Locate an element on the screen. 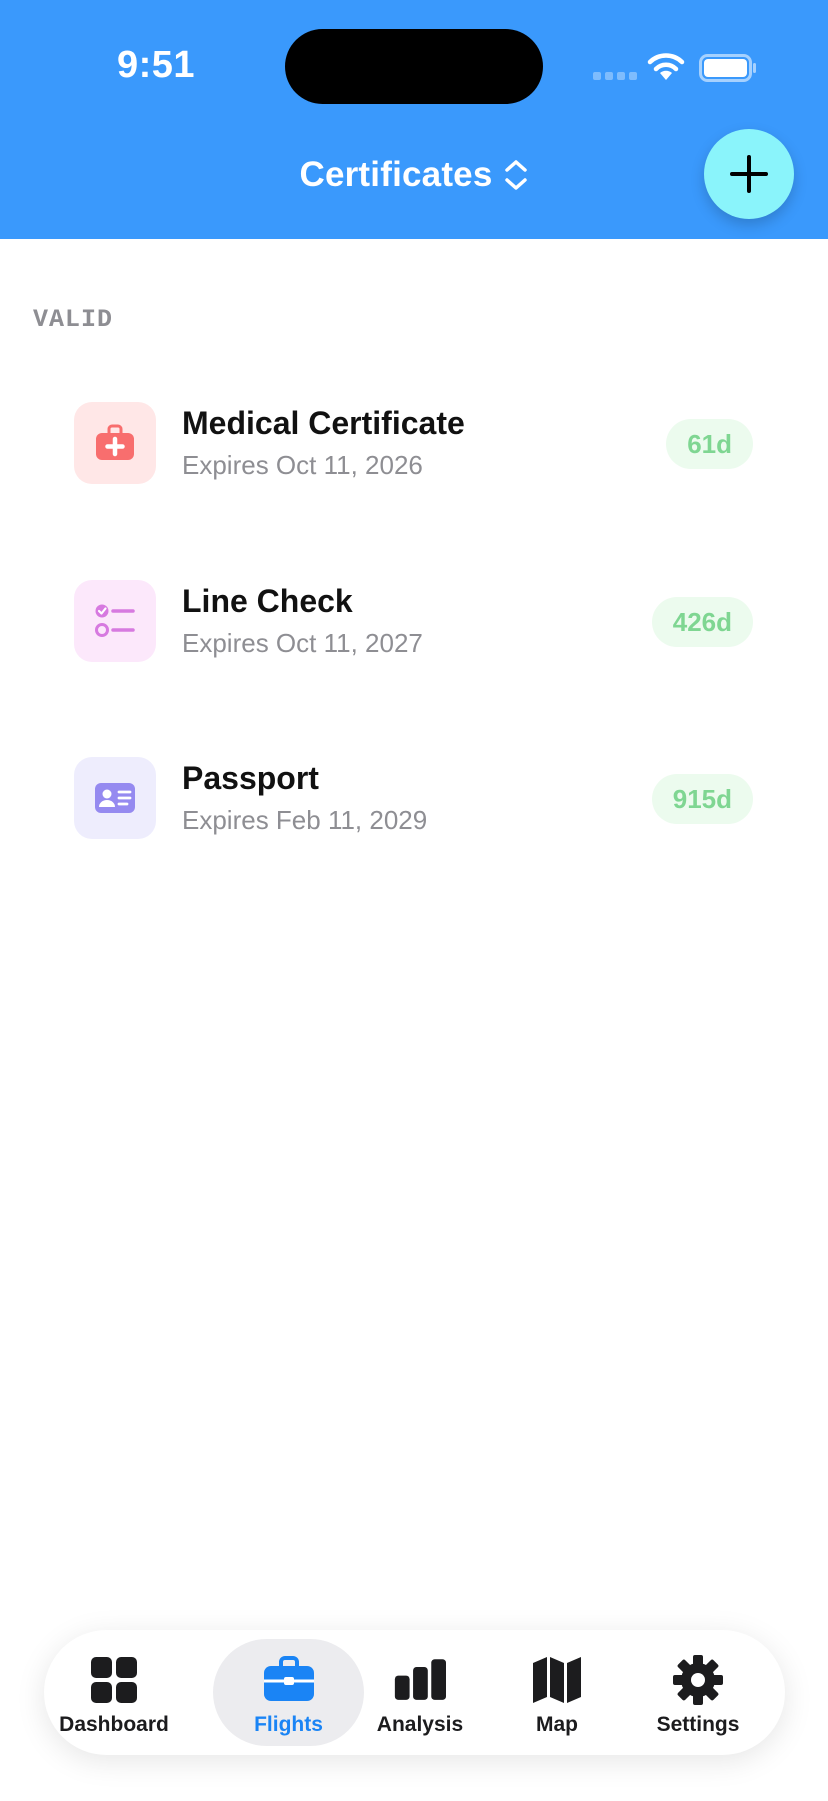 This screenshot has height=1801, width=828. days-remaining-badge: 915d is located at coordinates (702, 799).